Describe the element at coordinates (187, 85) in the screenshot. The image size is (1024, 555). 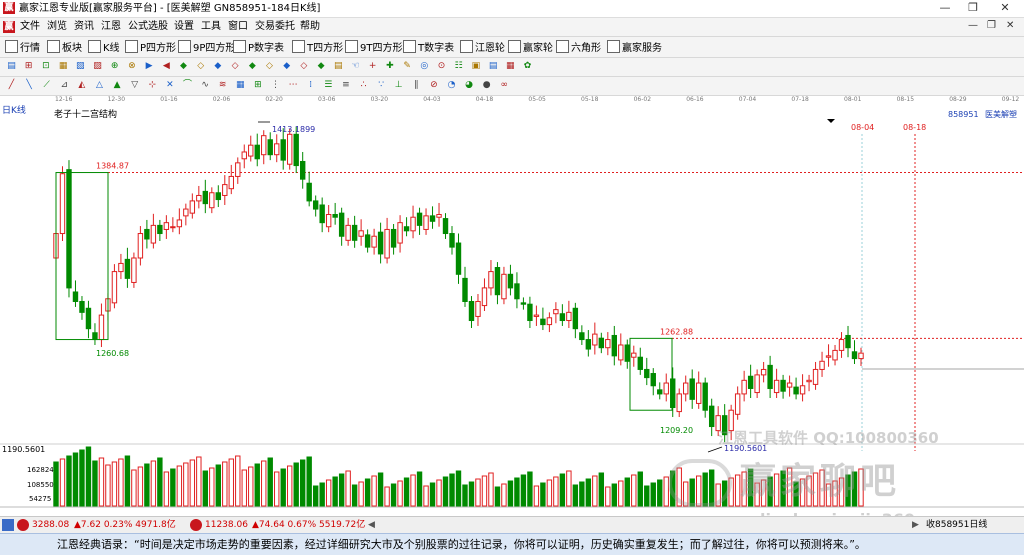
I see `analysis-tool-icon: ⌒` at that location.